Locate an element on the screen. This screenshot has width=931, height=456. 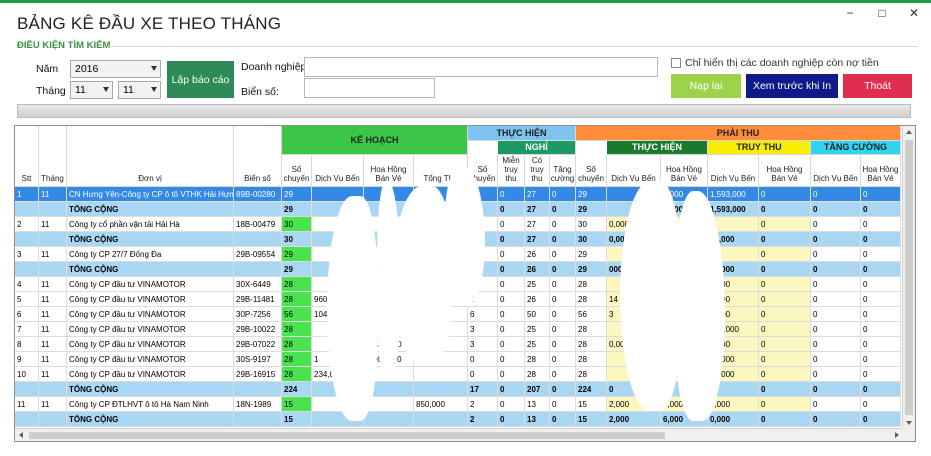
column-header: Số chuyến is located at coordinates (297, 171).